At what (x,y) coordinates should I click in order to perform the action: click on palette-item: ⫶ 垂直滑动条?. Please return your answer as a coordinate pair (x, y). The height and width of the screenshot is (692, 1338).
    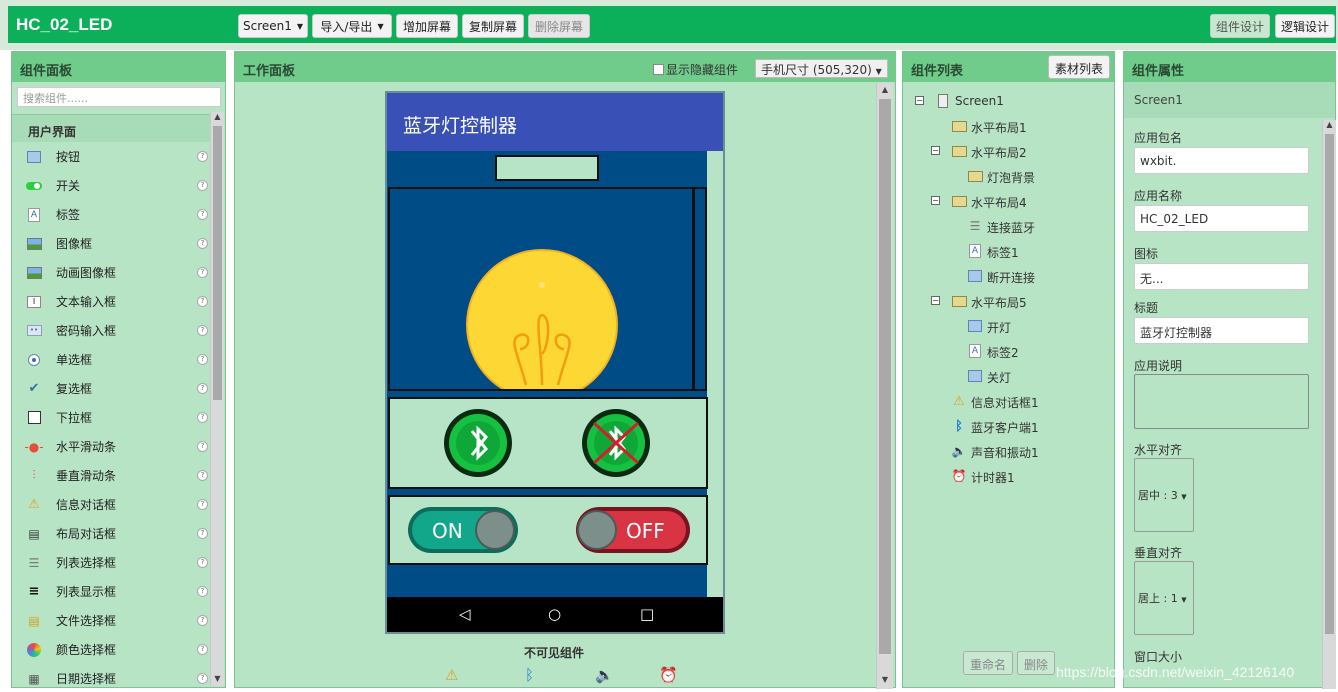
    Looking at the image, I should click on (112, 475).